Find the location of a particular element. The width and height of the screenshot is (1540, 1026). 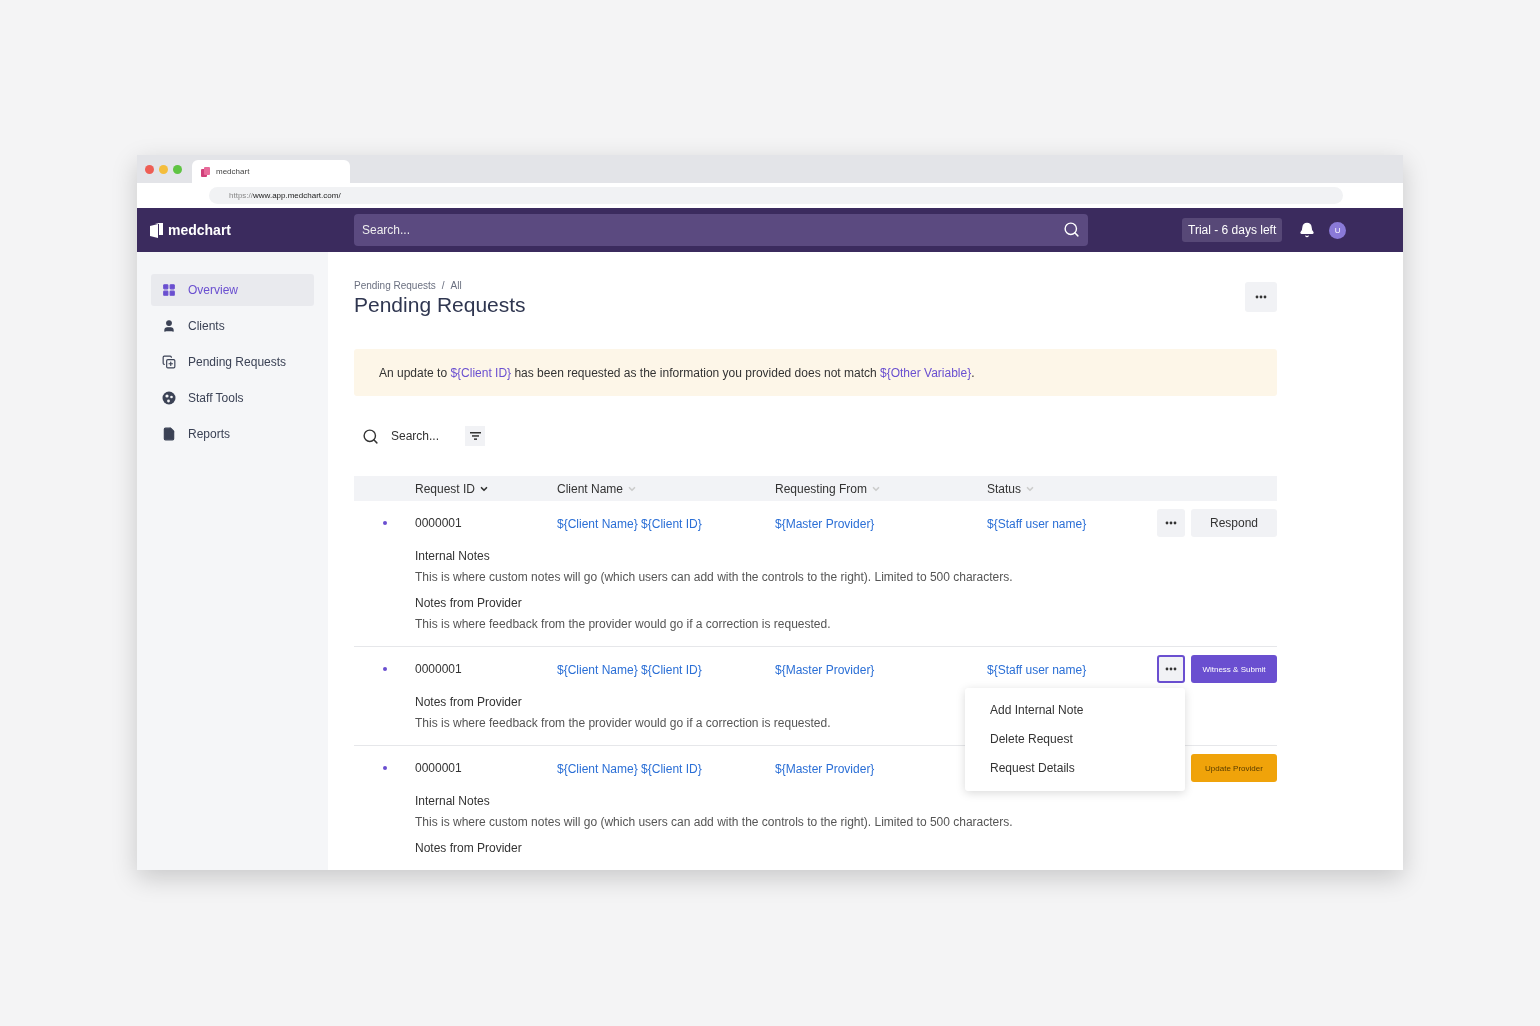

alert-message: An update to ${Client ID} has been requested as the information you provided does not match ${Other Variable}. is located at coordinates (677, 372).